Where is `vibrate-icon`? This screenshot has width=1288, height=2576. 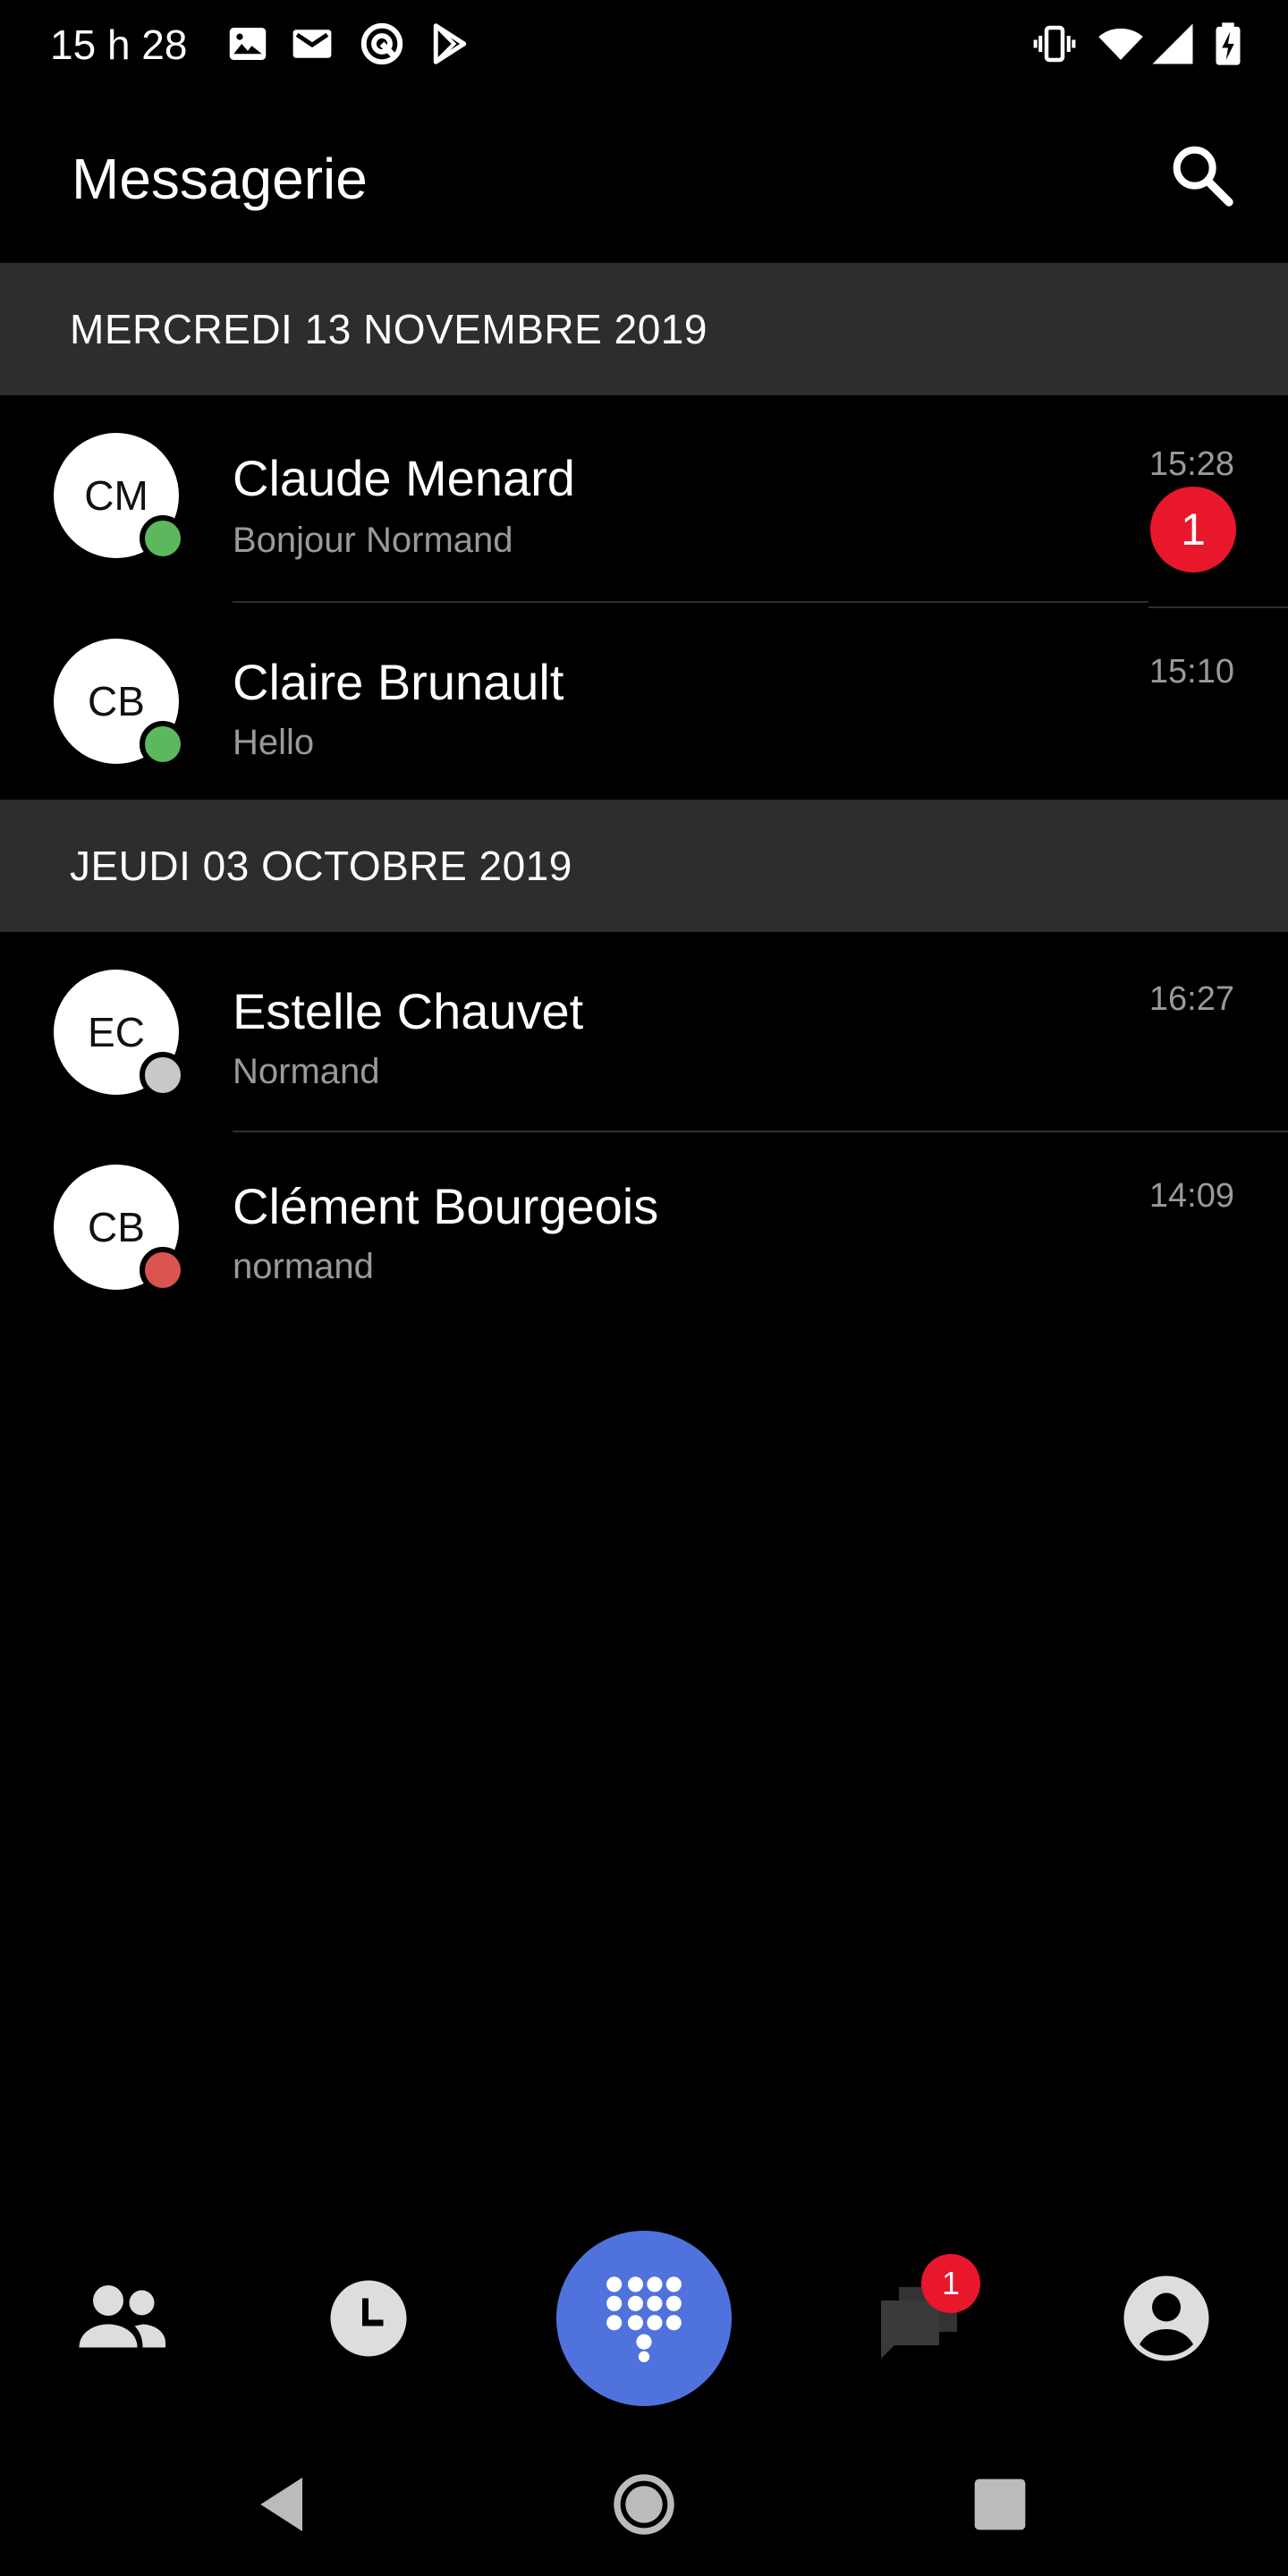
vibrate-icon is located at coordinates (1054, 44).